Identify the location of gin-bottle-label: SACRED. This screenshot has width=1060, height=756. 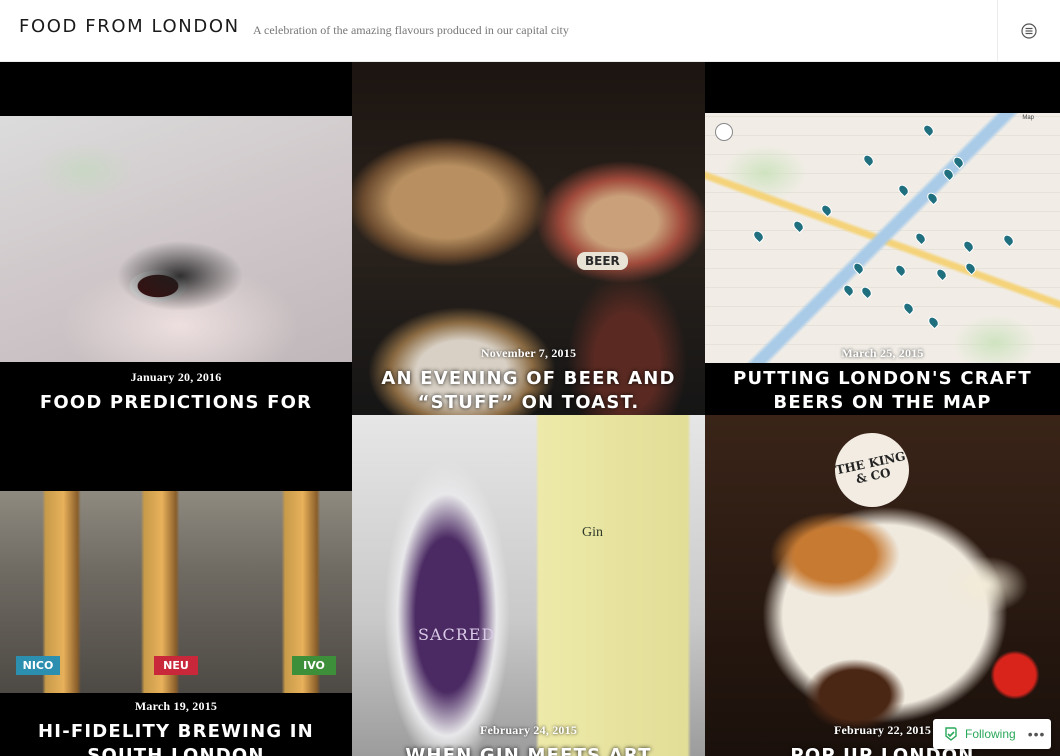
(457, 634).